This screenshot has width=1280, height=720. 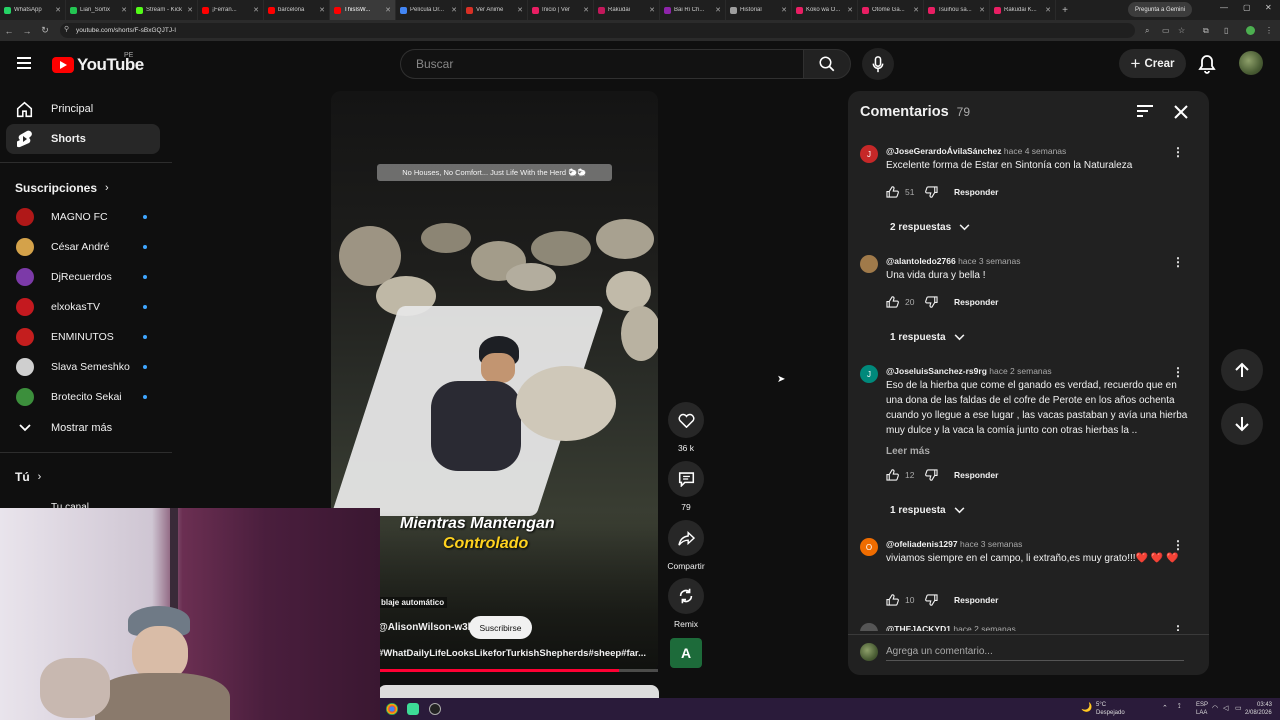 What do you see at coordinates (495, 10) in the screenshot?
I see `browser-tab: Ver Anime ✕` at bounding box center [495, 10].